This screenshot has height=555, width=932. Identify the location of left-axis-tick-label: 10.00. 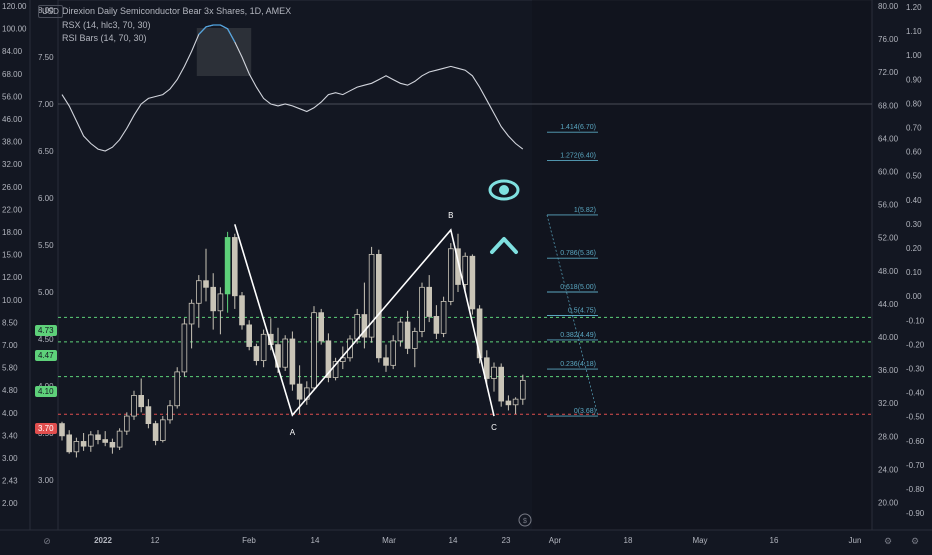
(12, 300).